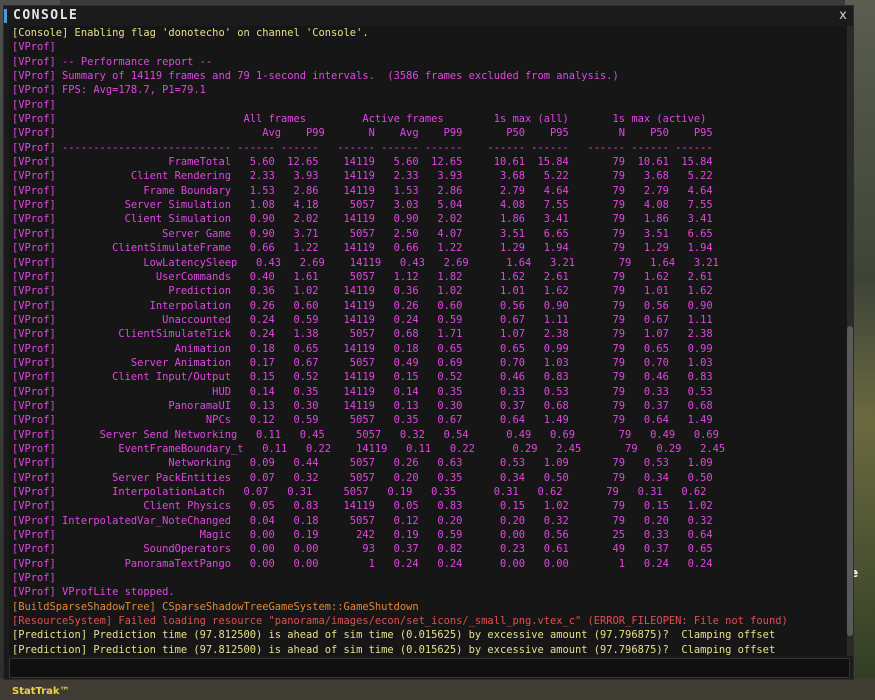  What do you see at coordinates (843, 16) in the screenshot?
I see `close-icon: x` at bounding box center [843, 16].